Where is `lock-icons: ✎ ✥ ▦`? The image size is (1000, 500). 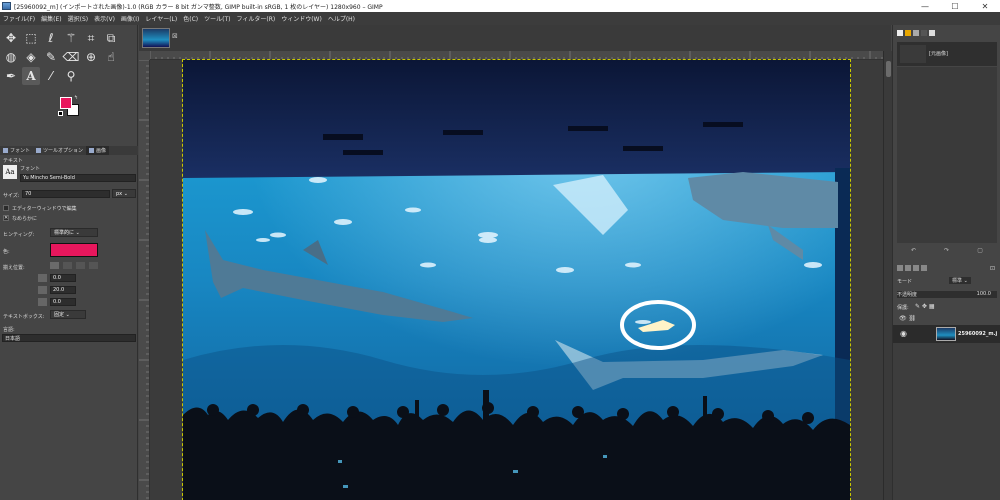 lock-icons: ✎ ✥ ▦ is located at coordinates (925, 306).